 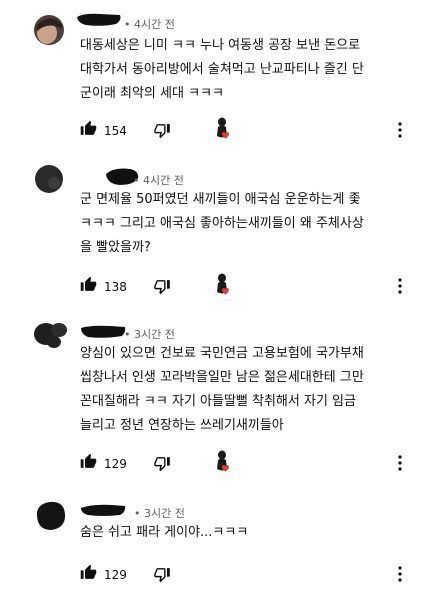 What do you see at coordinates (164, 532) in the screenshot?
I see `comment-text: 숨은 쉬고 패라 게이야...ㅋㅋㅋ` at bounding box center [164, 532].